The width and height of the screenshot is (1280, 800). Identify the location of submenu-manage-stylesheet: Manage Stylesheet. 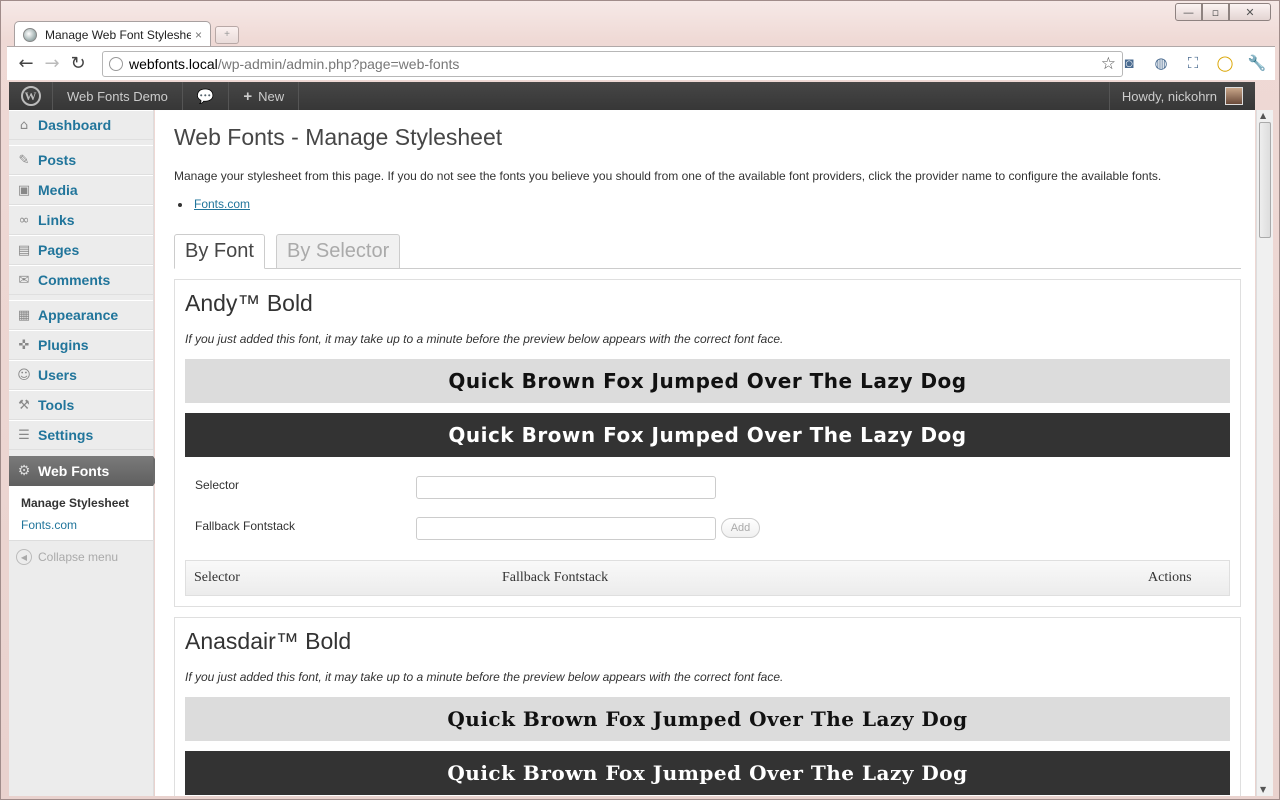
(87, 503).